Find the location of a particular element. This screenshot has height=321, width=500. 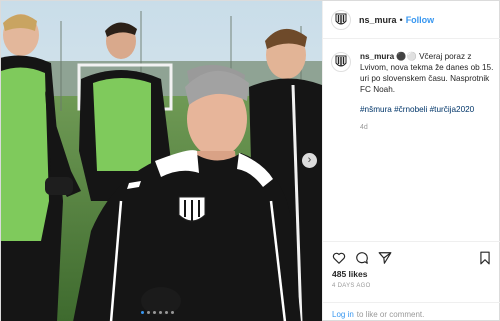

caption-avatar is located at coordinates (341, 62).